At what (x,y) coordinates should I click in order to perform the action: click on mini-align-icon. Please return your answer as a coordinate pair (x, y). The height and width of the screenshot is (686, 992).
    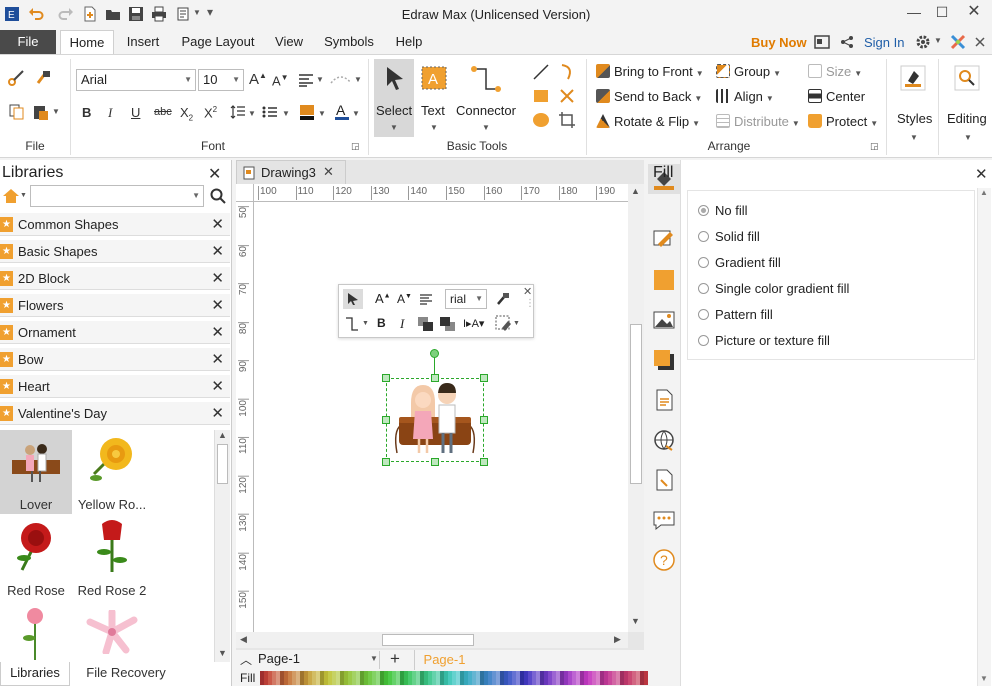
    Looking at the image, I should click on (426, 299).